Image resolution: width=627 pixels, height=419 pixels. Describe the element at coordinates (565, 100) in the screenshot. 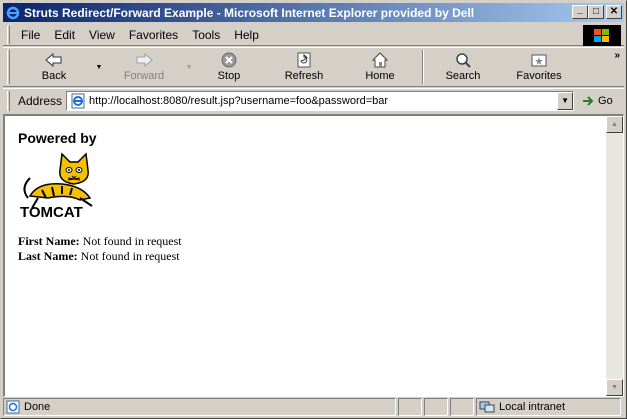

I see `address-dropdown-icon: ▼` at that location.